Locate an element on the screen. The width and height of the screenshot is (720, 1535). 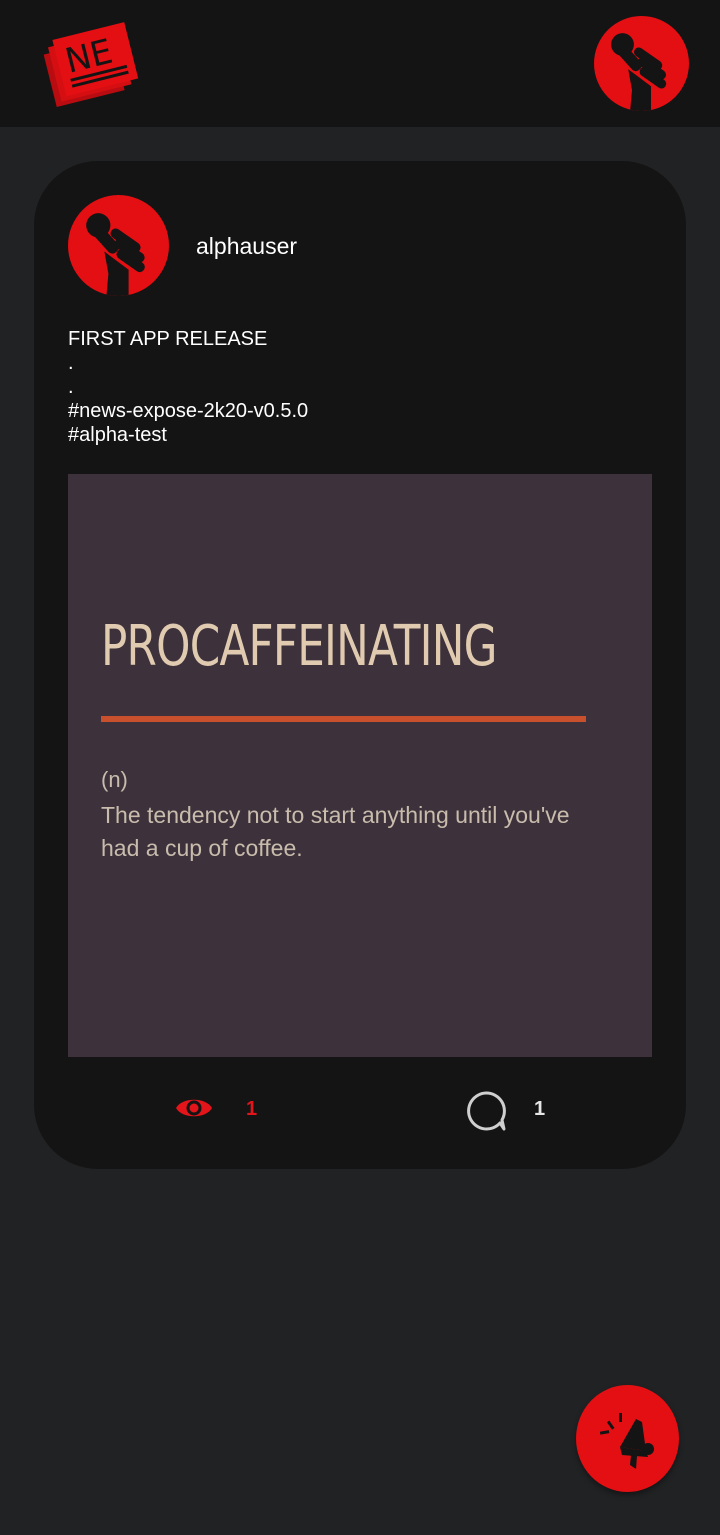
image-title: PROCAFFEINATING is located at coordinates (299, 646).